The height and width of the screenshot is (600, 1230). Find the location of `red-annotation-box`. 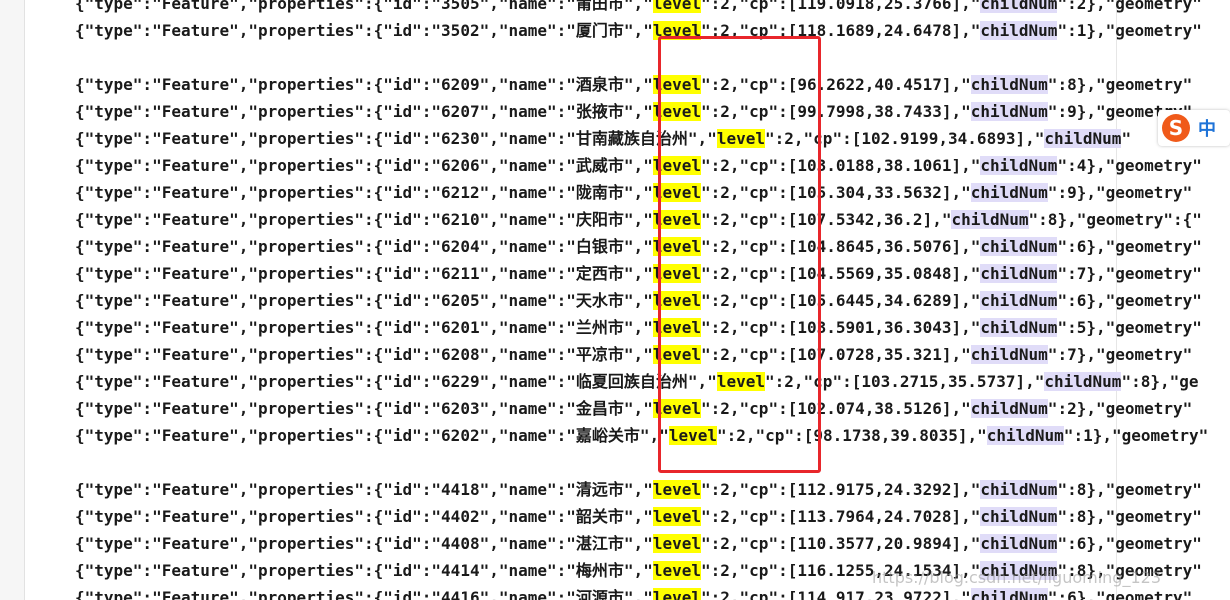

red-annotation-box is located at coordinates (739, 254).